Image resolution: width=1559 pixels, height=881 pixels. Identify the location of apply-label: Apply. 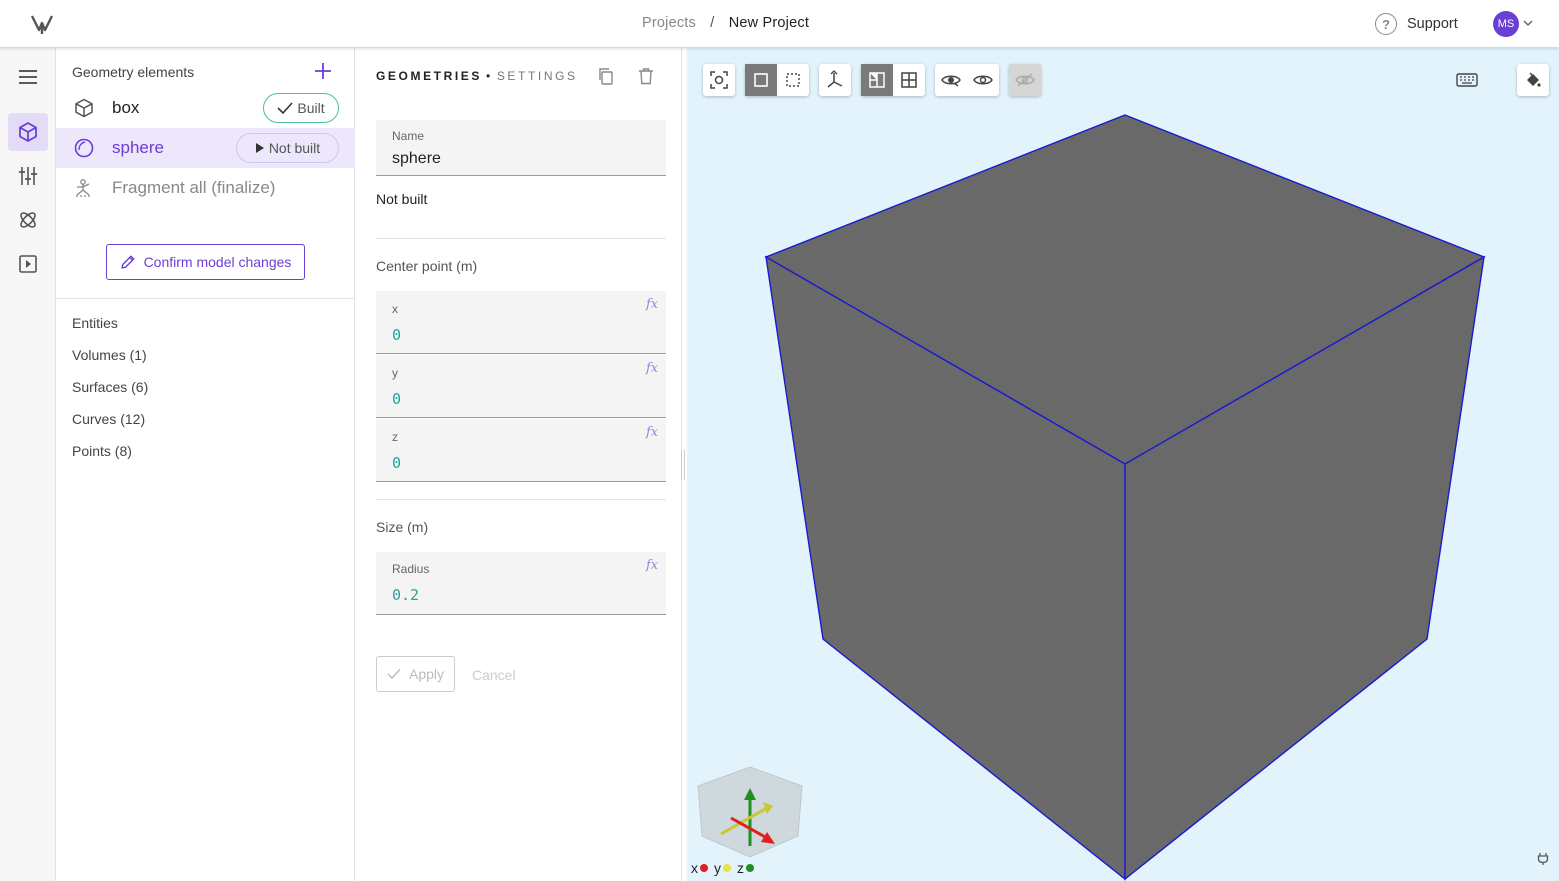
(426, 674).